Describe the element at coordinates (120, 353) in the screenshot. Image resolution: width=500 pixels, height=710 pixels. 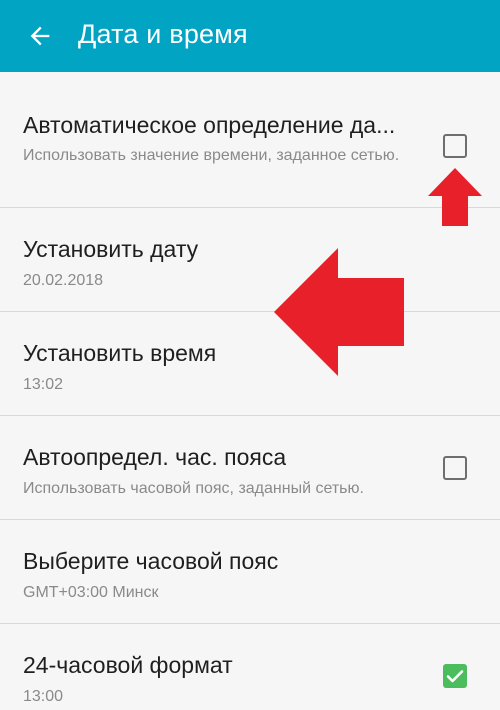
I see `setting-title: Установить время` at that location.